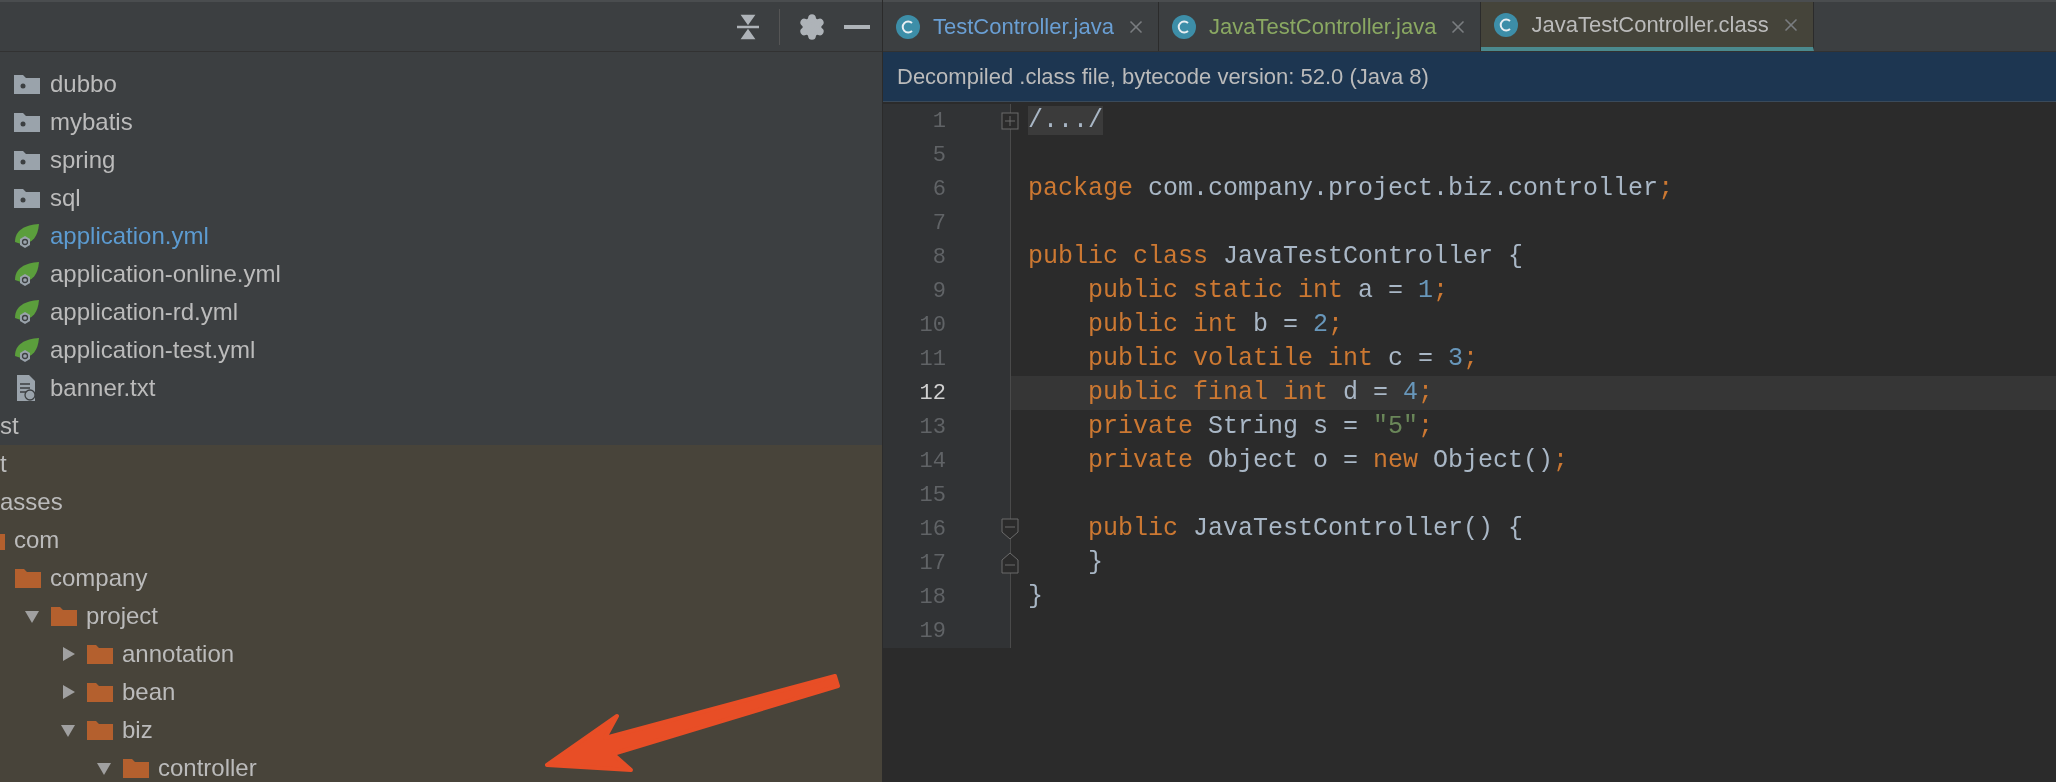 The width and height of the screenshot is (2056, 782). I want to click on tree-item: application-rd.yml, so click(144, 312).